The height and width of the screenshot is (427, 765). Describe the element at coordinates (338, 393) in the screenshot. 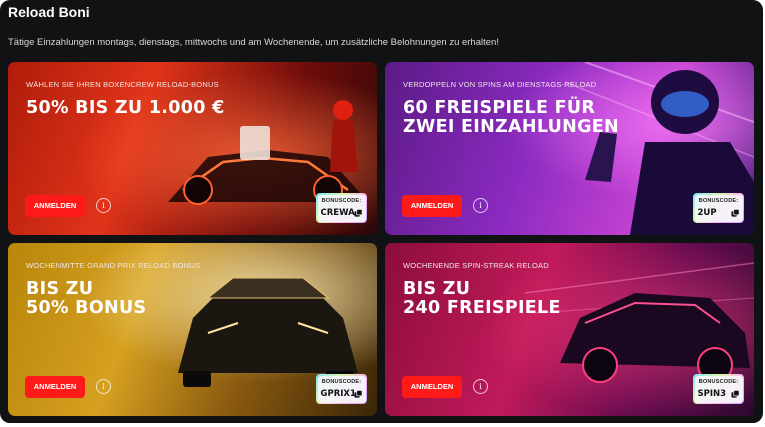

I see `bonus-code-value: GPRIX1` at that location.